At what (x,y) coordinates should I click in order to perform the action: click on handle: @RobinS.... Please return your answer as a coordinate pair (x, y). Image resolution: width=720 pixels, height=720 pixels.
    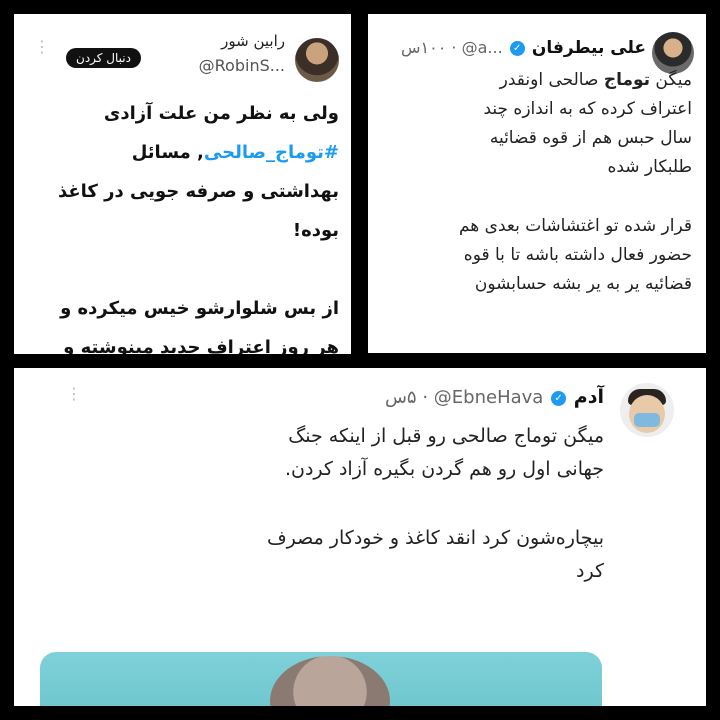
    Looking at the image, I should click on (242, 65).